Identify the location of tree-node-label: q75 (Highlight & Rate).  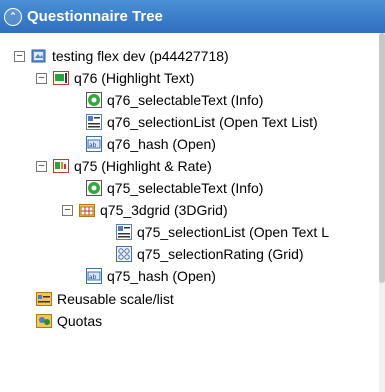
(143, 166).